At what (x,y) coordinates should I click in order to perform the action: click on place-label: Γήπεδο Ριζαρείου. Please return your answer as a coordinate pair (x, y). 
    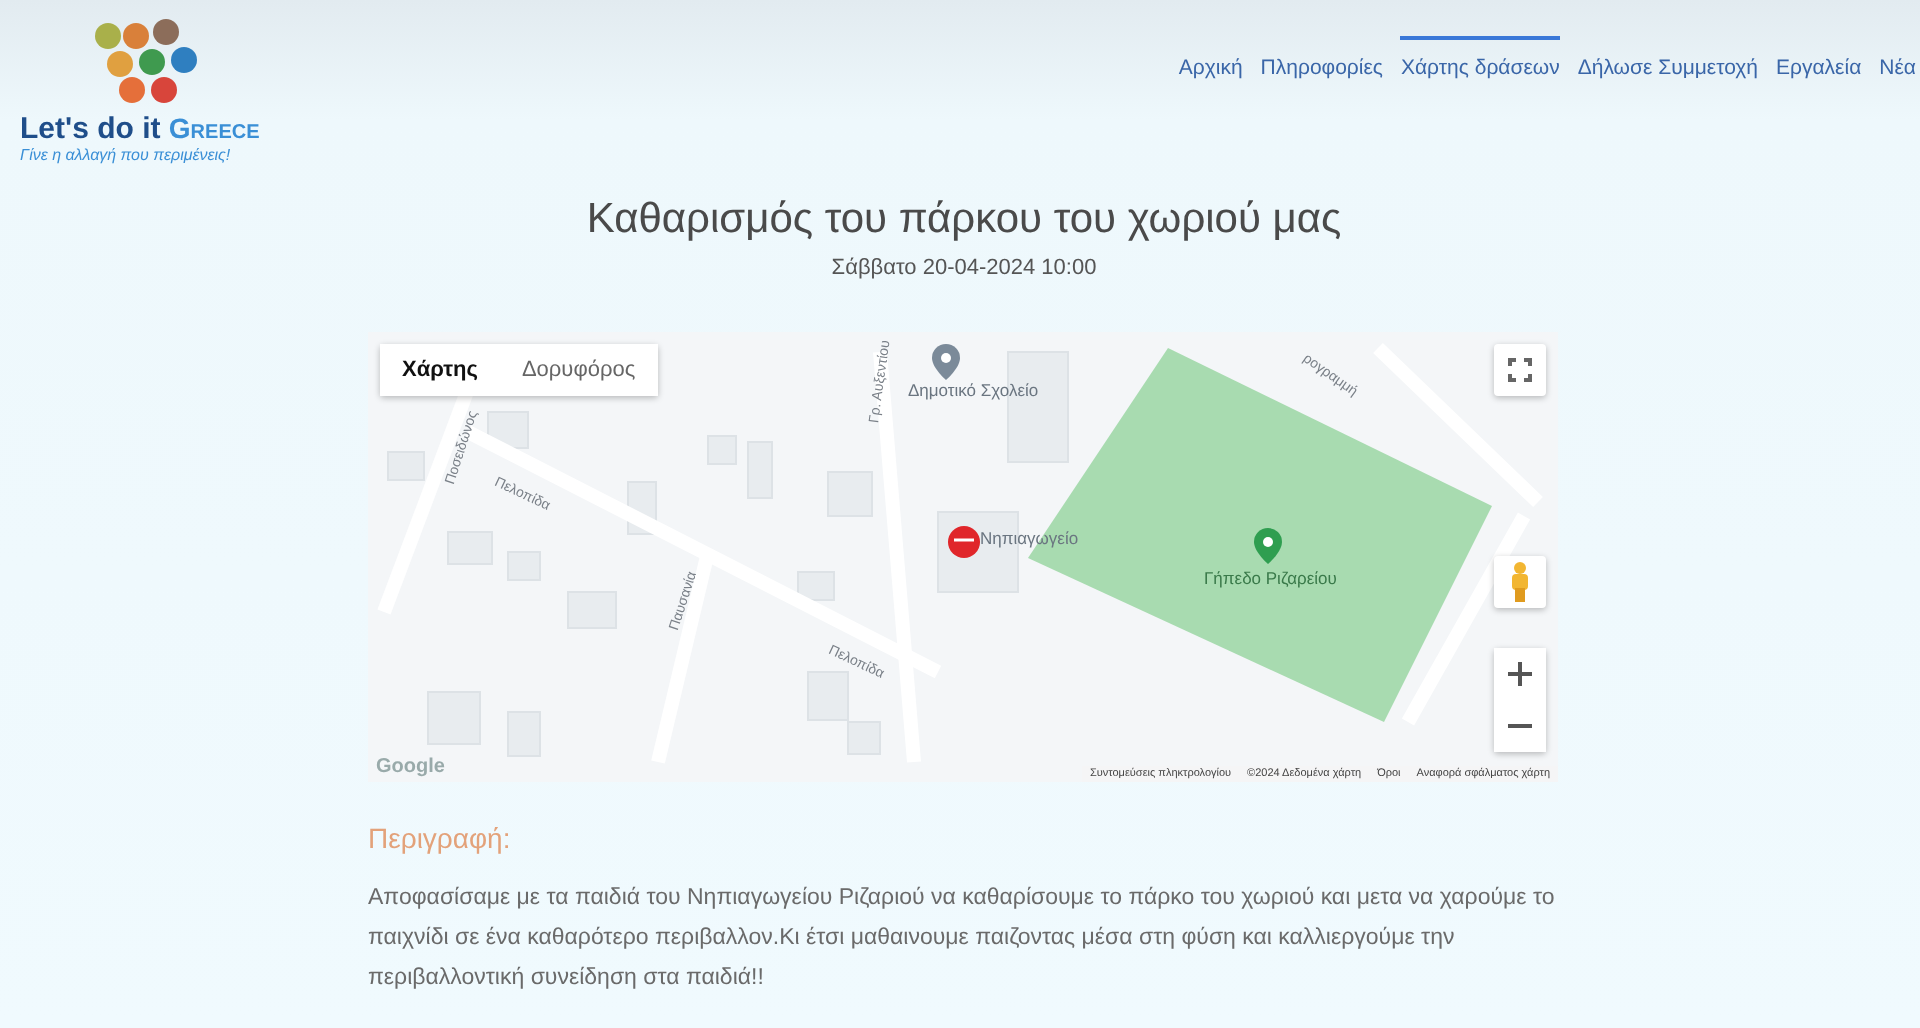
    Looking at the image, I should click on (1270, 578).